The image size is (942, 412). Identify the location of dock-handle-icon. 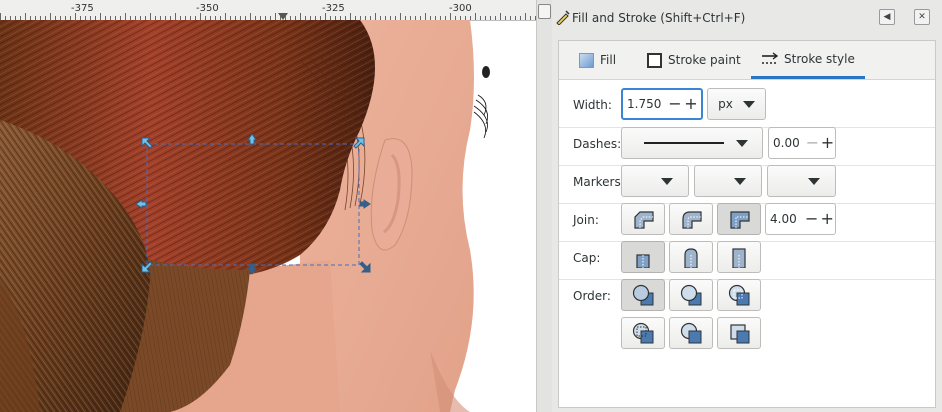
(544, 11).